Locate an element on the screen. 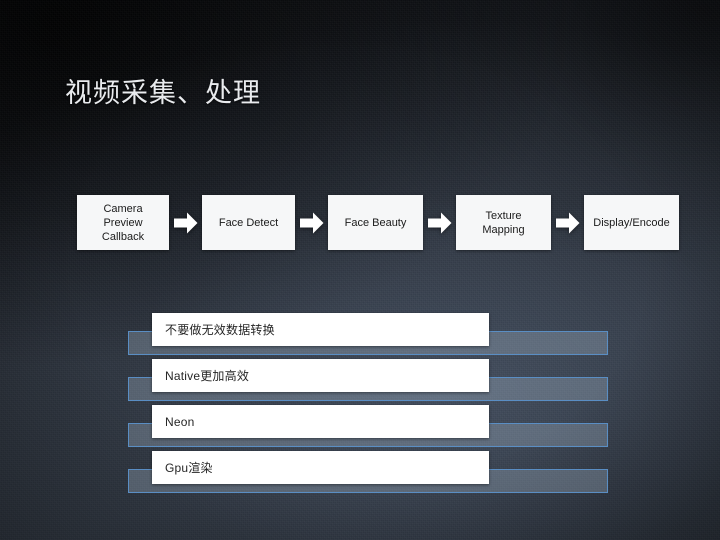 The image size is (720, 540). bullet-label: 不要做无效数据转换 is located at coordinates (220, 329).